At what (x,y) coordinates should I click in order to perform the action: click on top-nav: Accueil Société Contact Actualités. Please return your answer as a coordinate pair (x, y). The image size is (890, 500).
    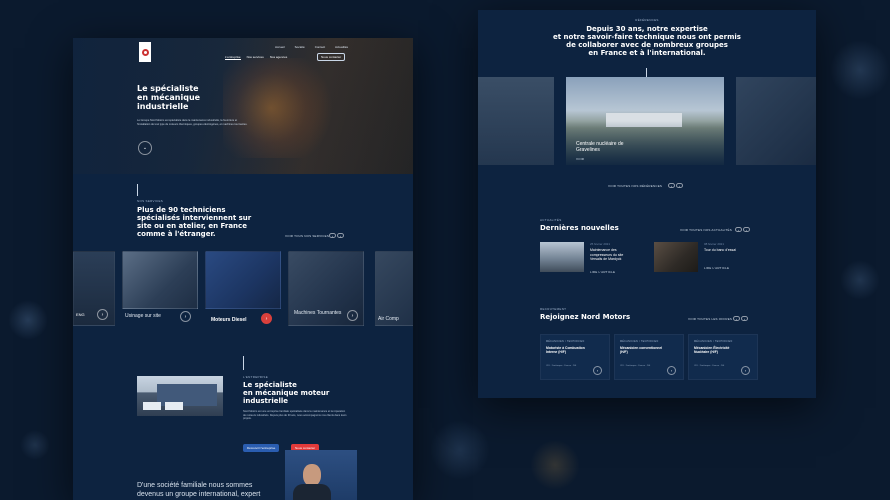
    Looking at the image, I should click on (311, 47).